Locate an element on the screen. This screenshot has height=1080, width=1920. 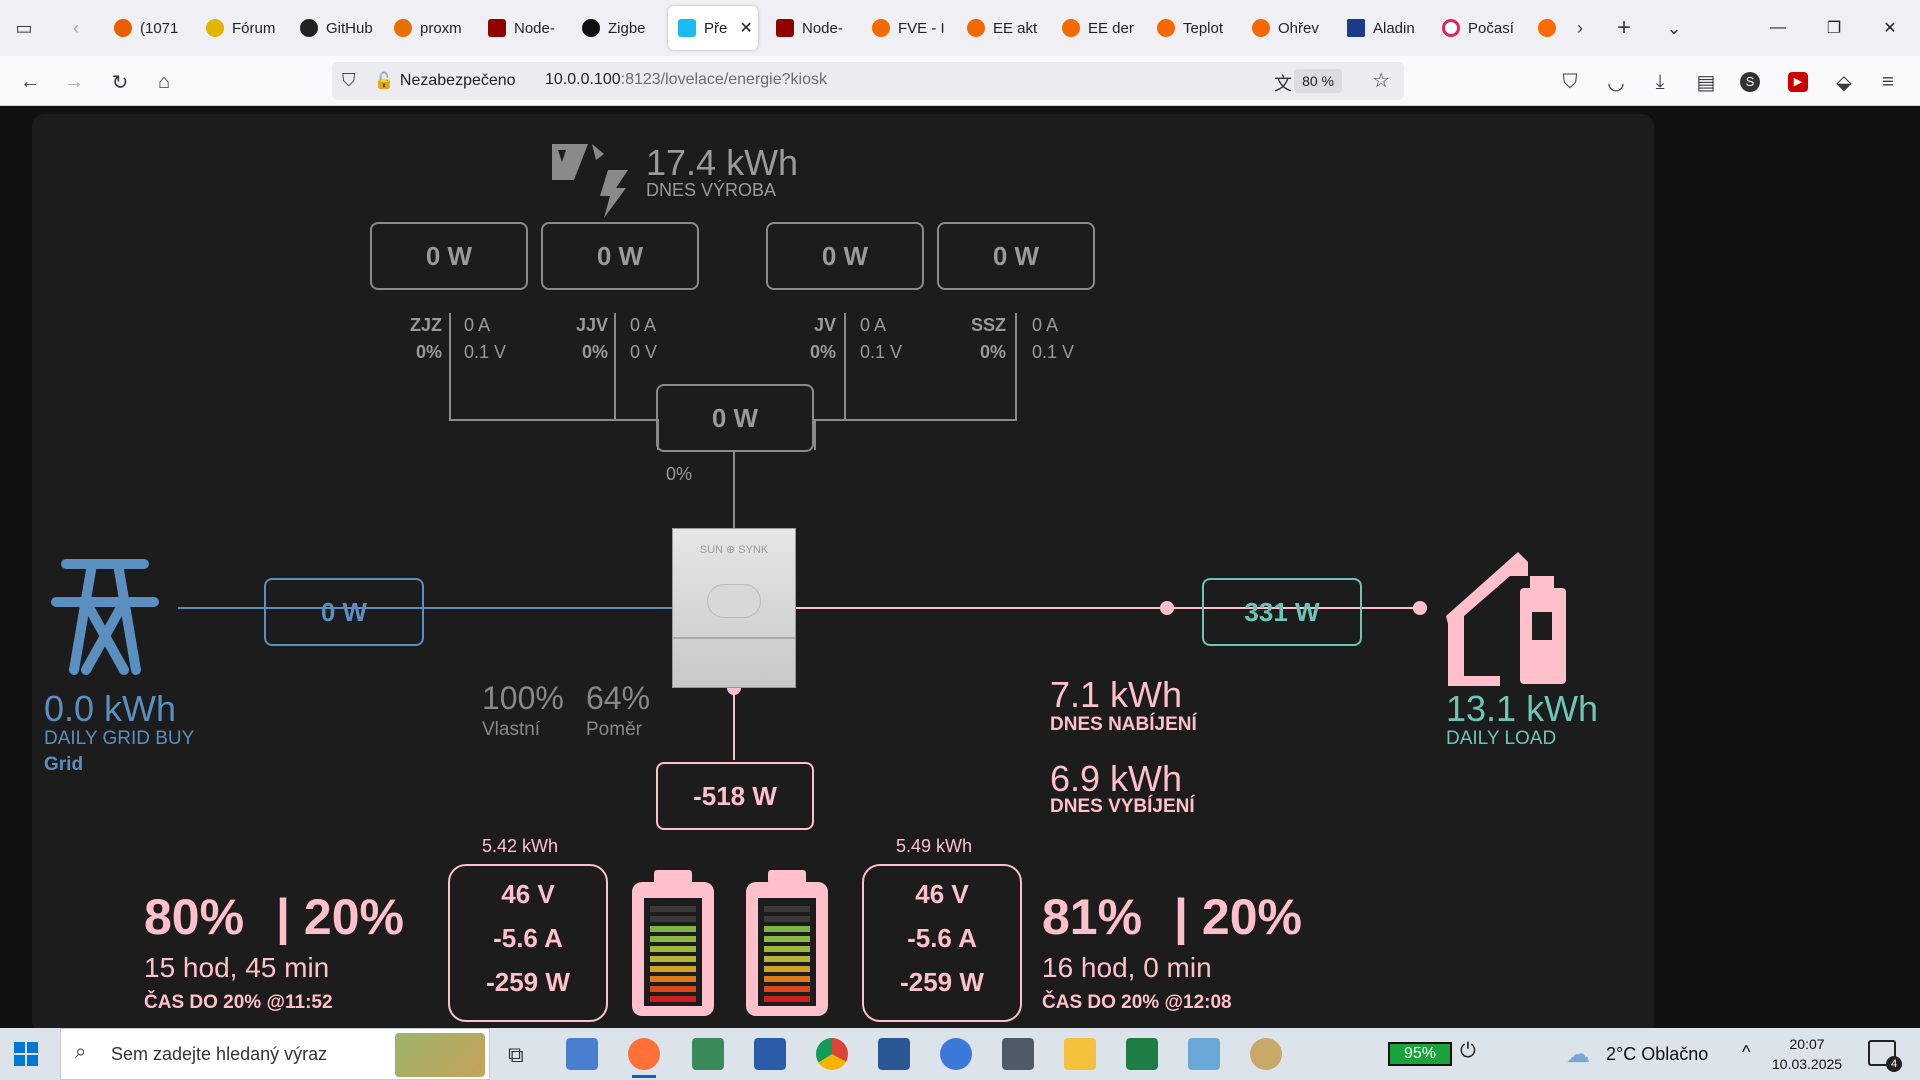
weather-text: 2°C Oblačno is located at coordinates (1657, 1054).